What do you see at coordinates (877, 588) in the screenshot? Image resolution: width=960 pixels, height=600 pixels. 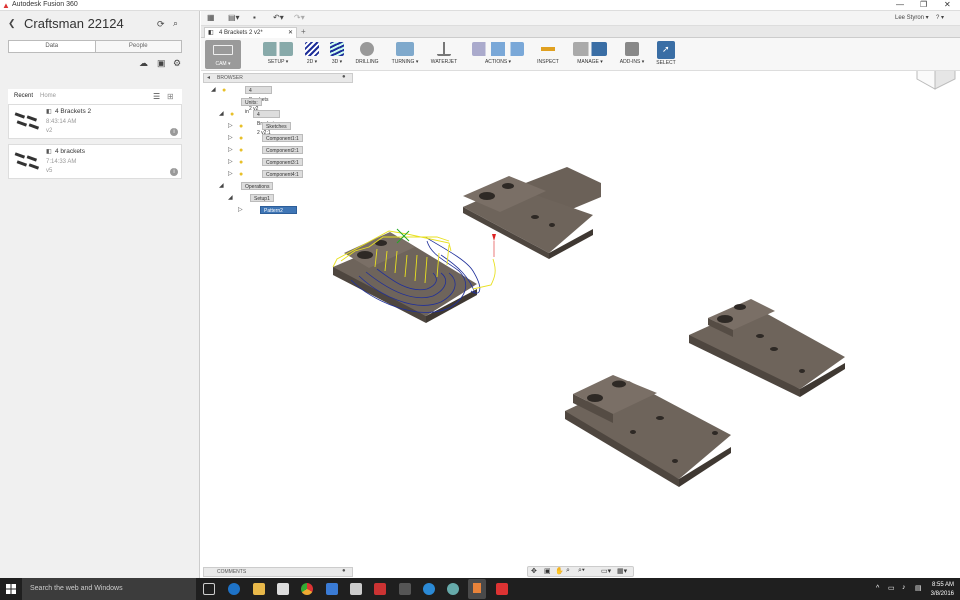 I see `tray-chevron-icon: ^` at bounding box center [877, 588].